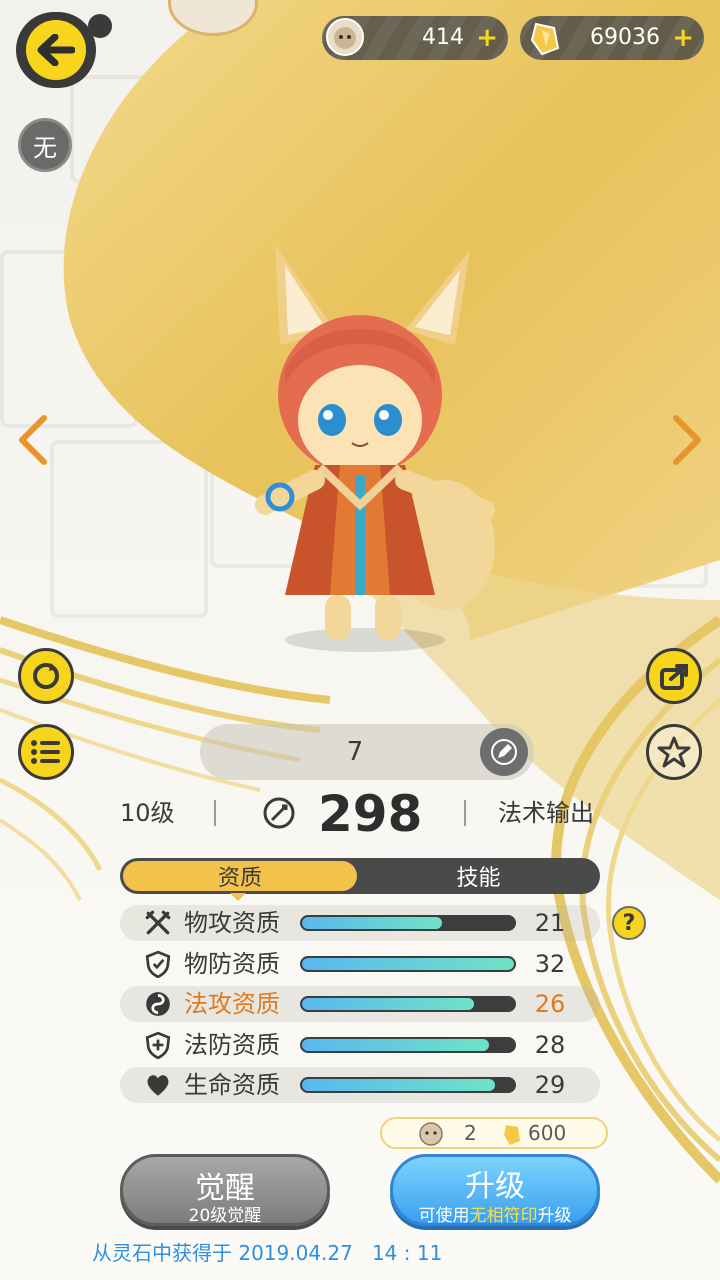  I want to click on share-icon, so click(674, 677).